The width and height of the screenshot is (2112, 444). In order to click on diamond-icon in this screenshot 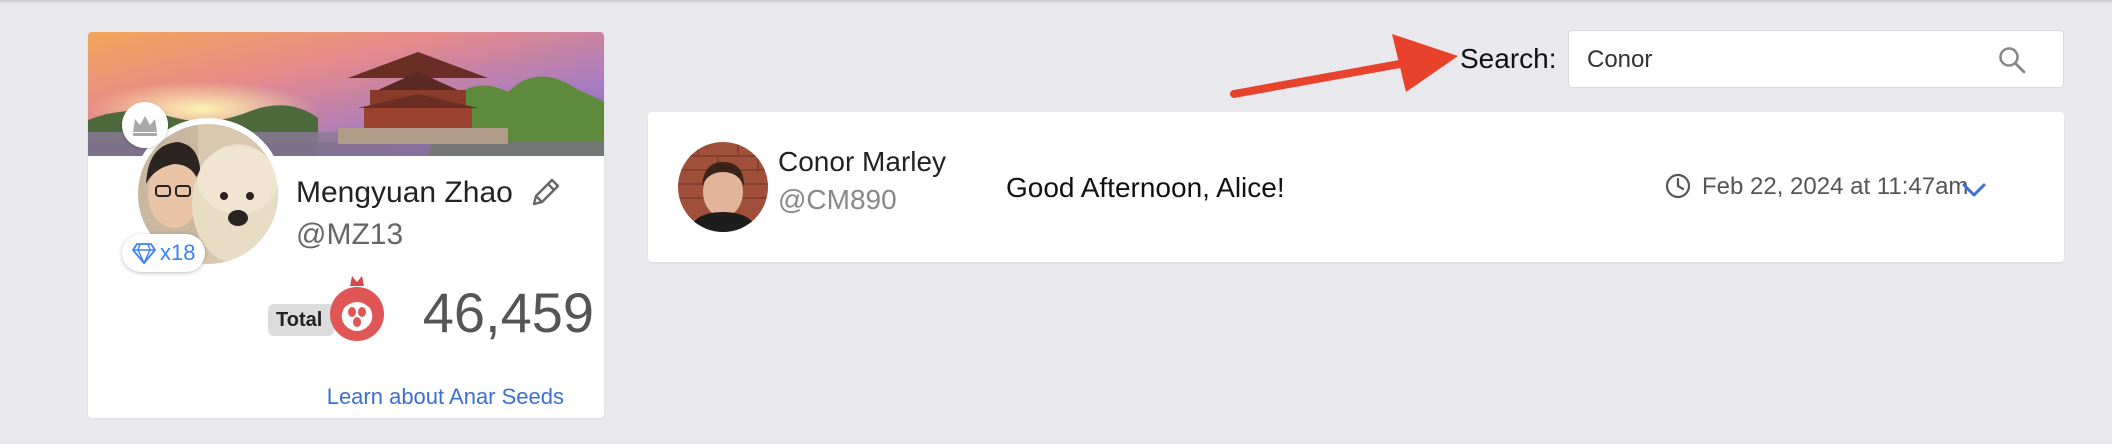, I will do `click(144, 253)`.